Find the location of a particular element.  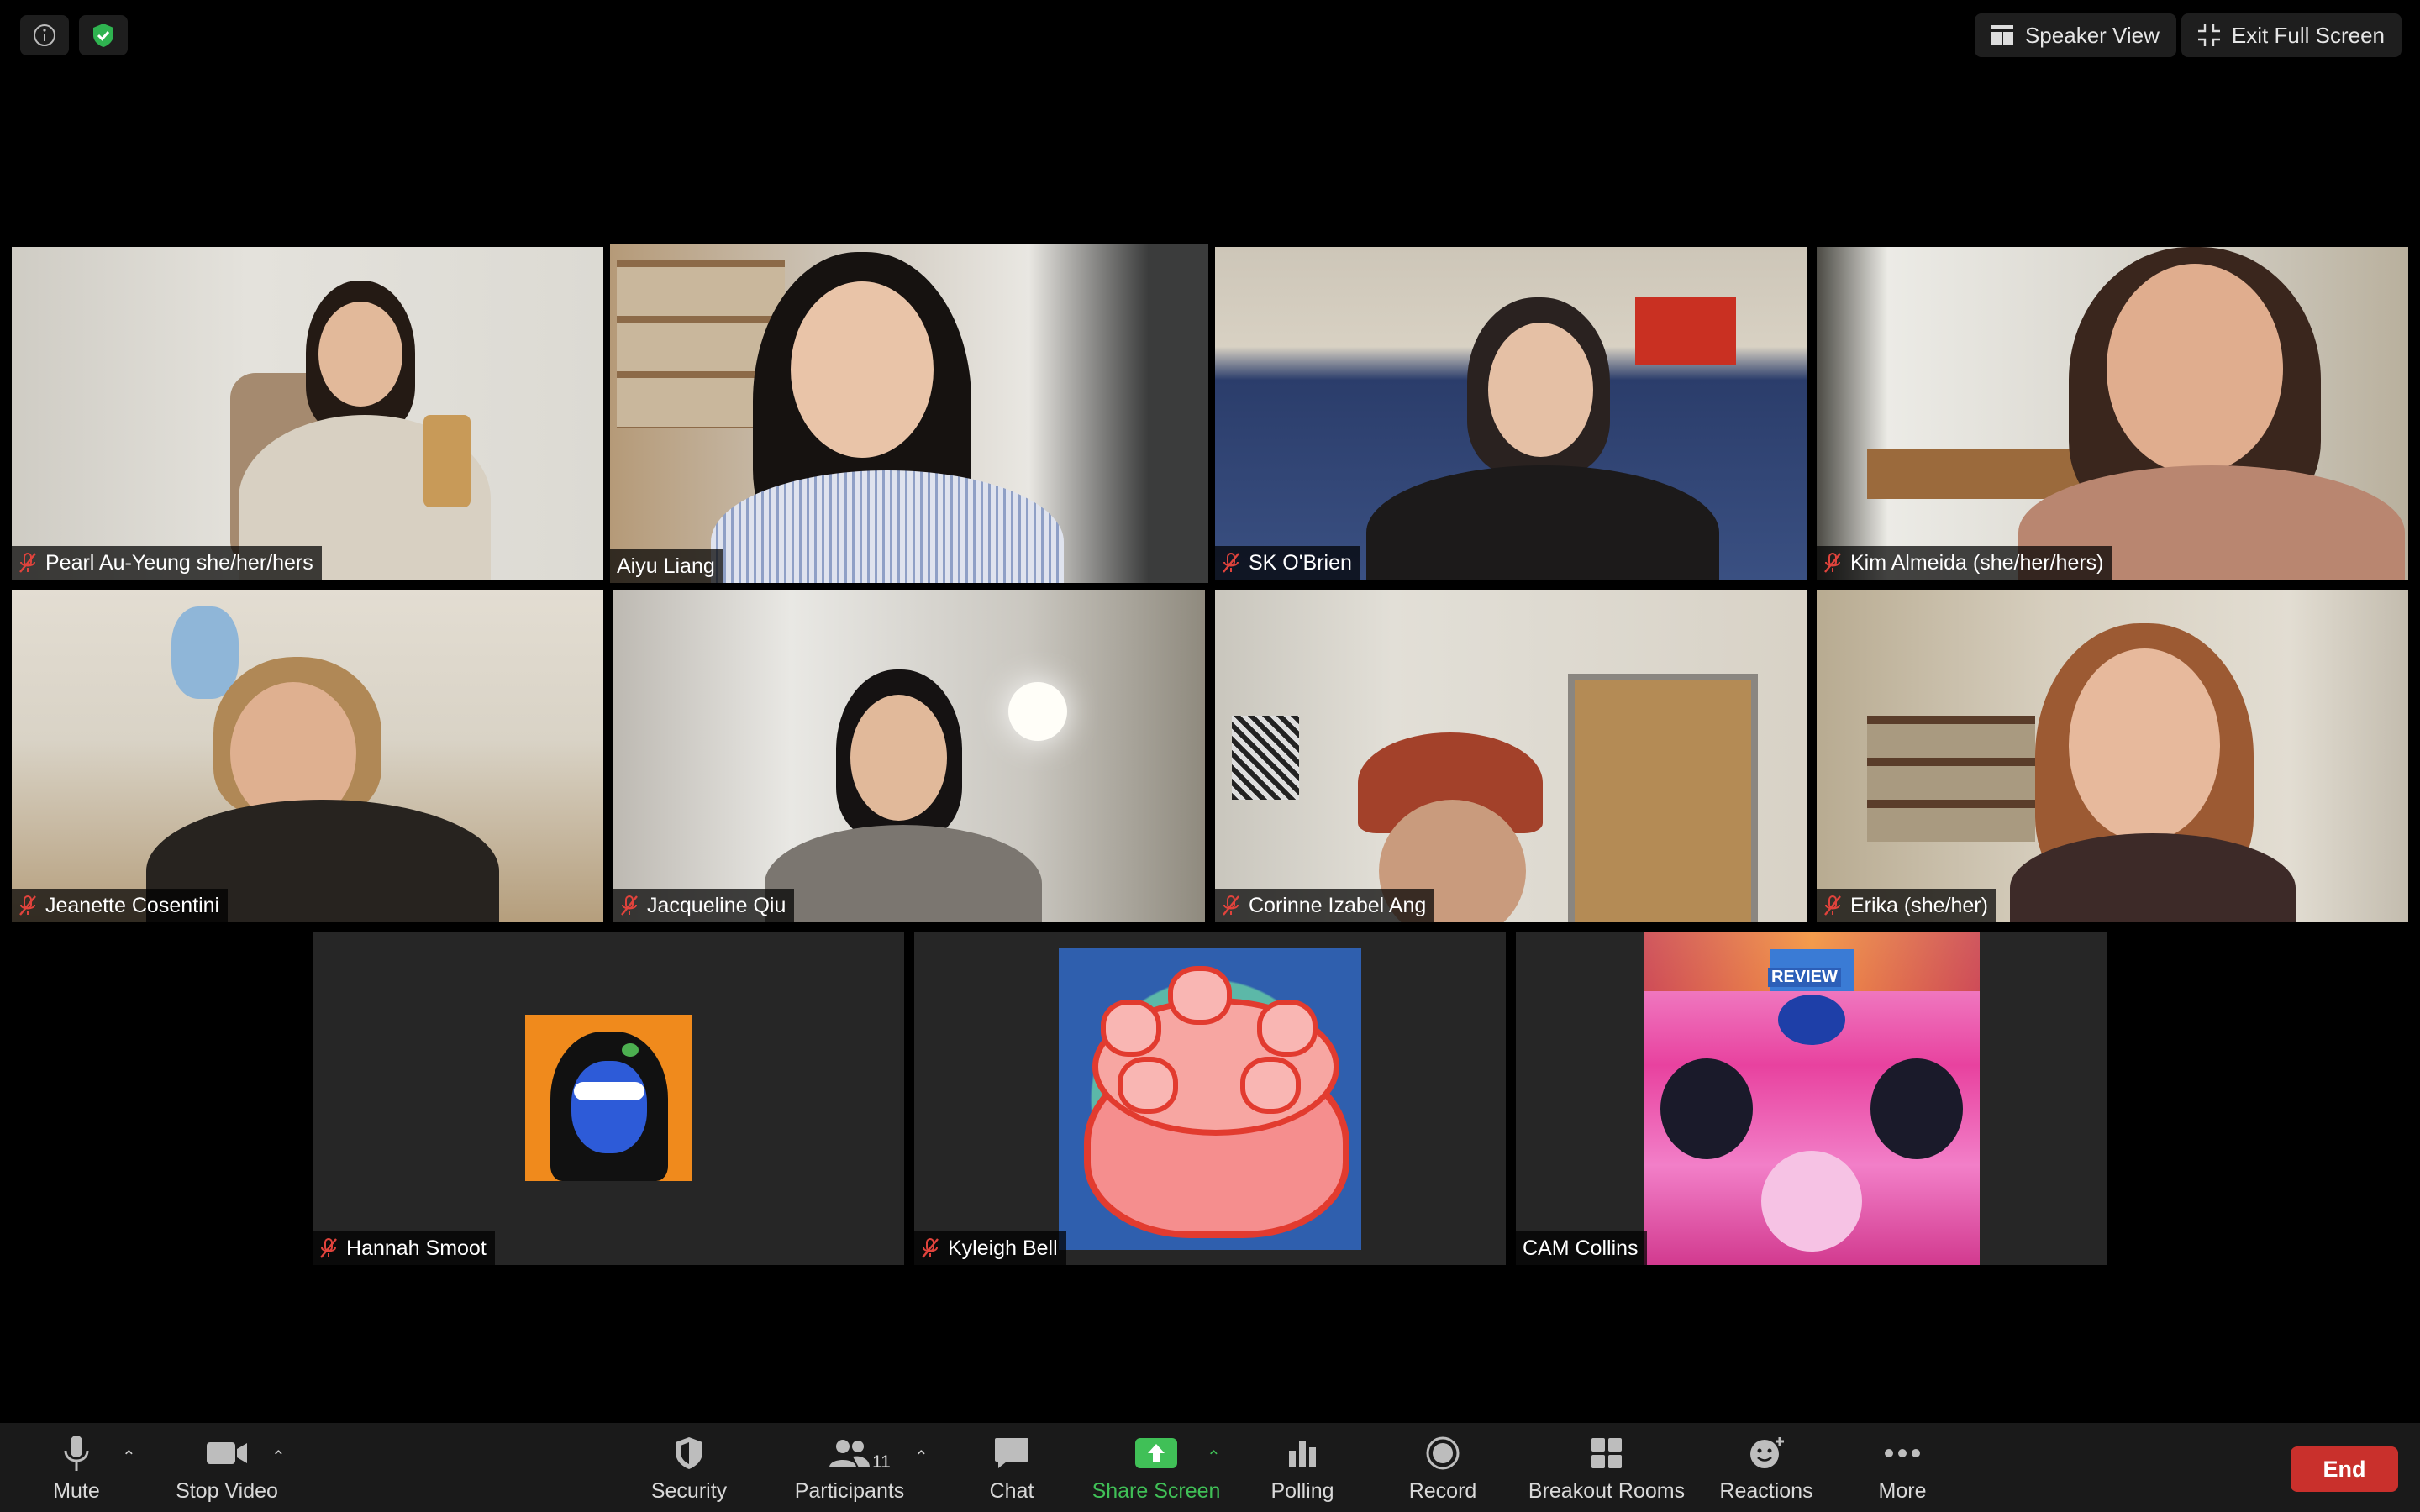

participant-name-tag: Kim Almeida (she/her/hers) is located at coordinates (1965, 563).